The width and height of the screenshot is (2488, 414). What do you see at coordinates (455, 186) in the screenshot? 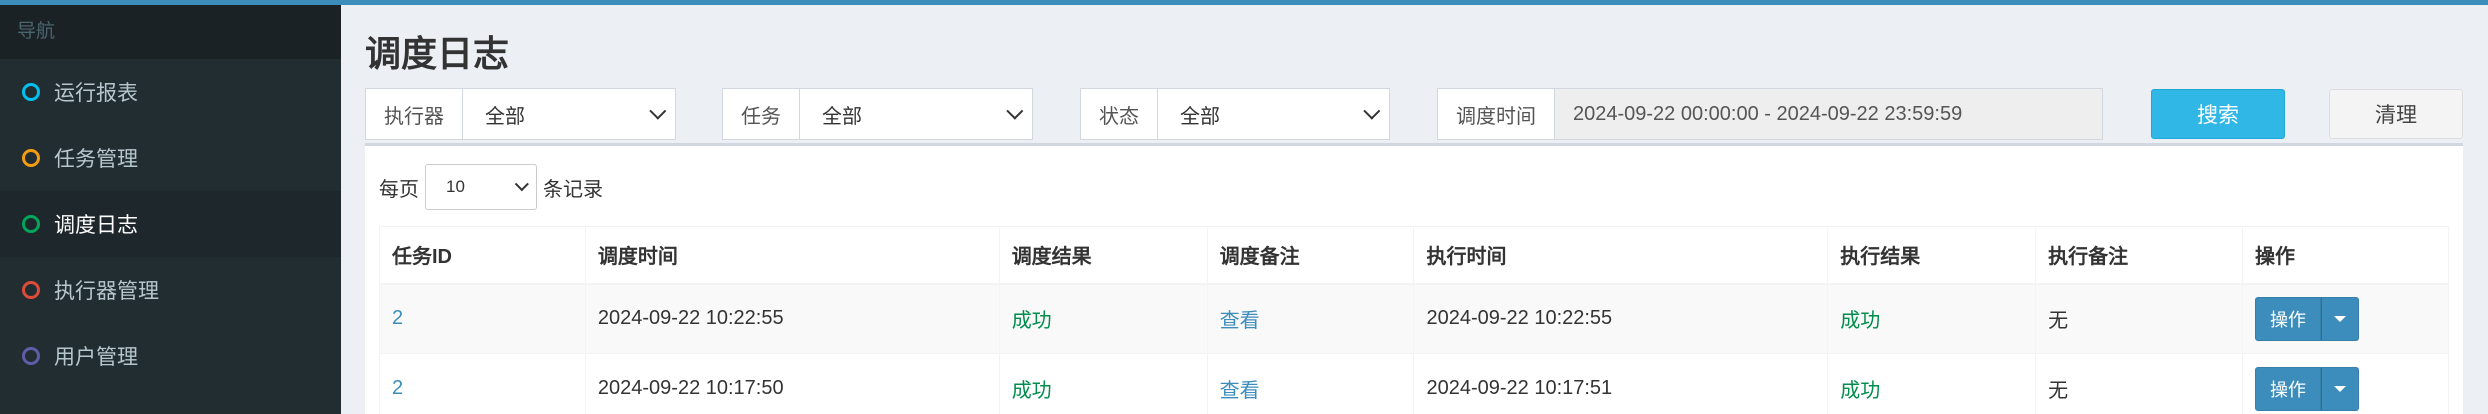
I see `page-length-value: 10` at bounding box center [455, 186].